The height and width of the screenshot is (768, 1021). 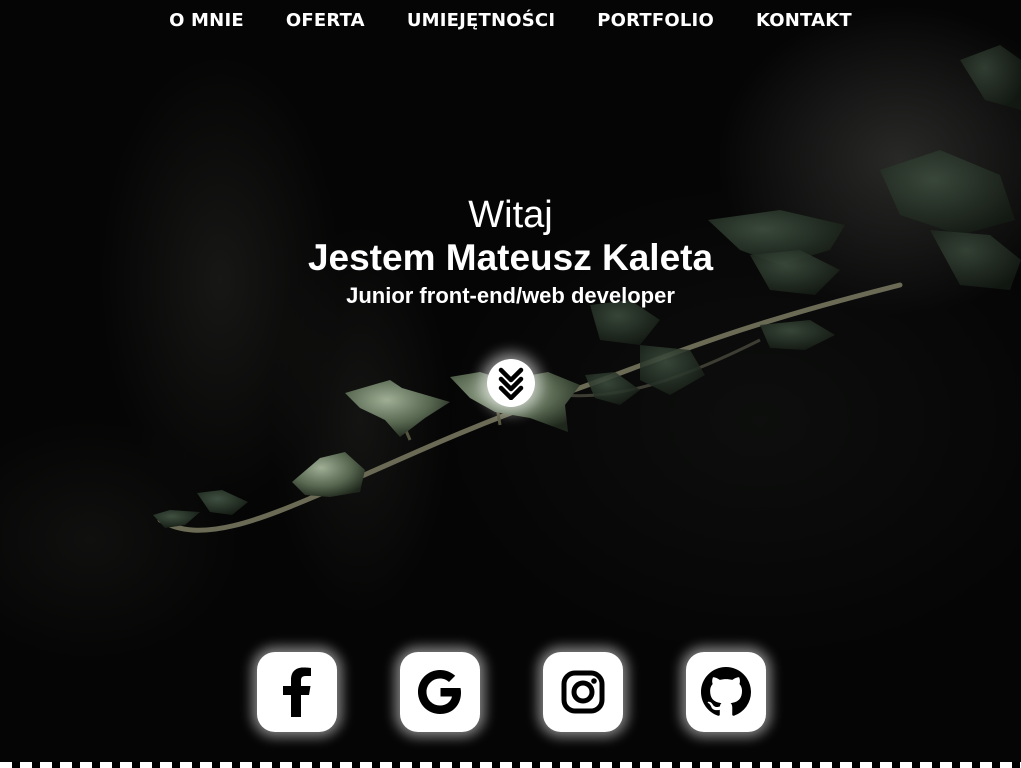 I want to click on instagram-link, so click(x=583, y=692).